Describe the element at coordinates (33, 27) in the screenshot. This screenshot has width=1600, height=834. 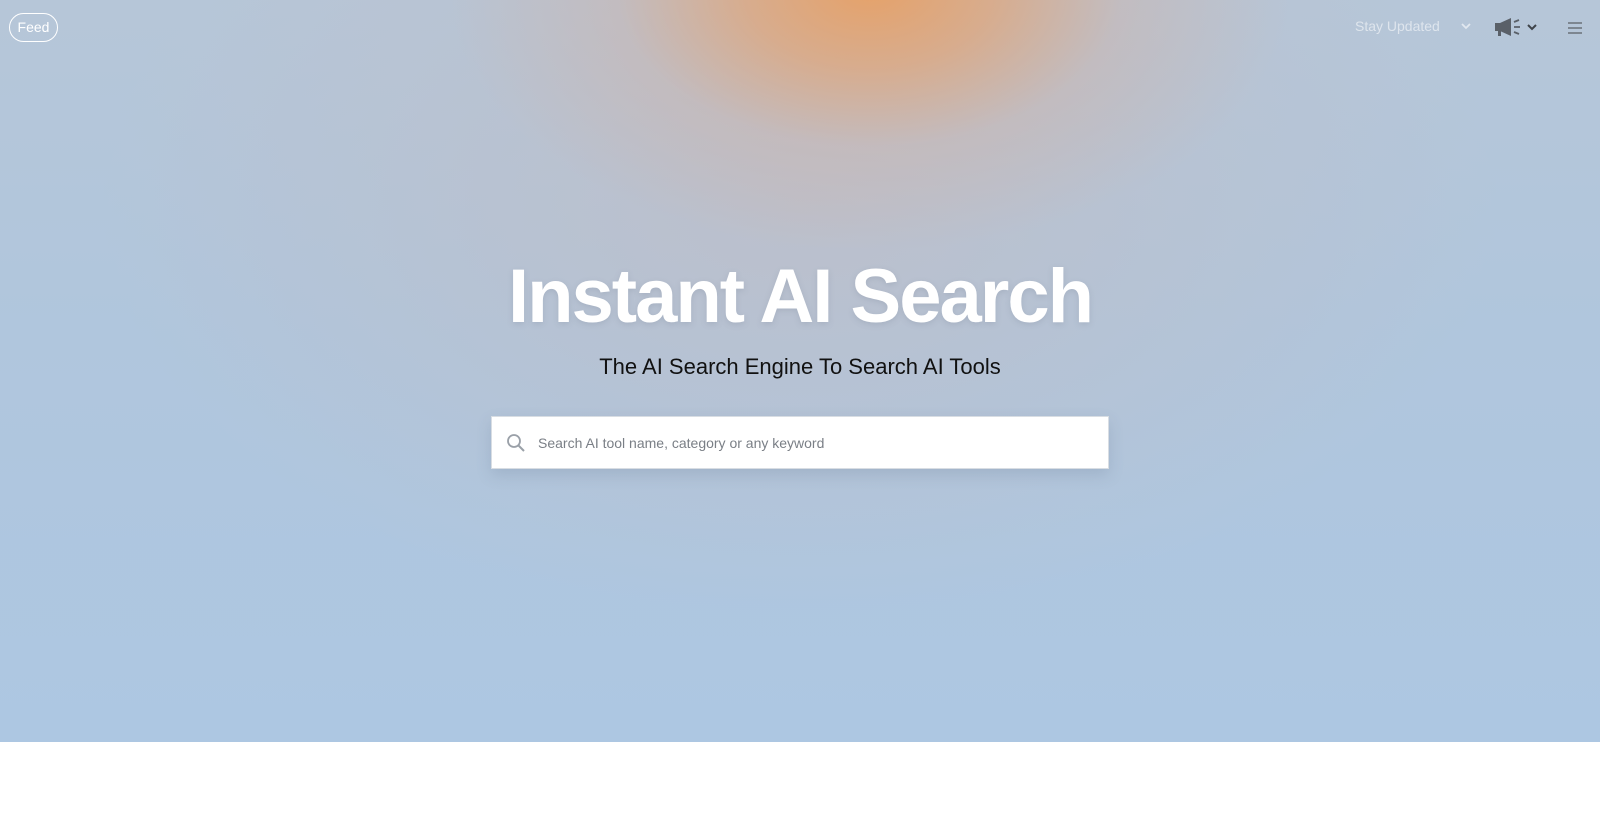
I see `feed-button: Feed` at that location.